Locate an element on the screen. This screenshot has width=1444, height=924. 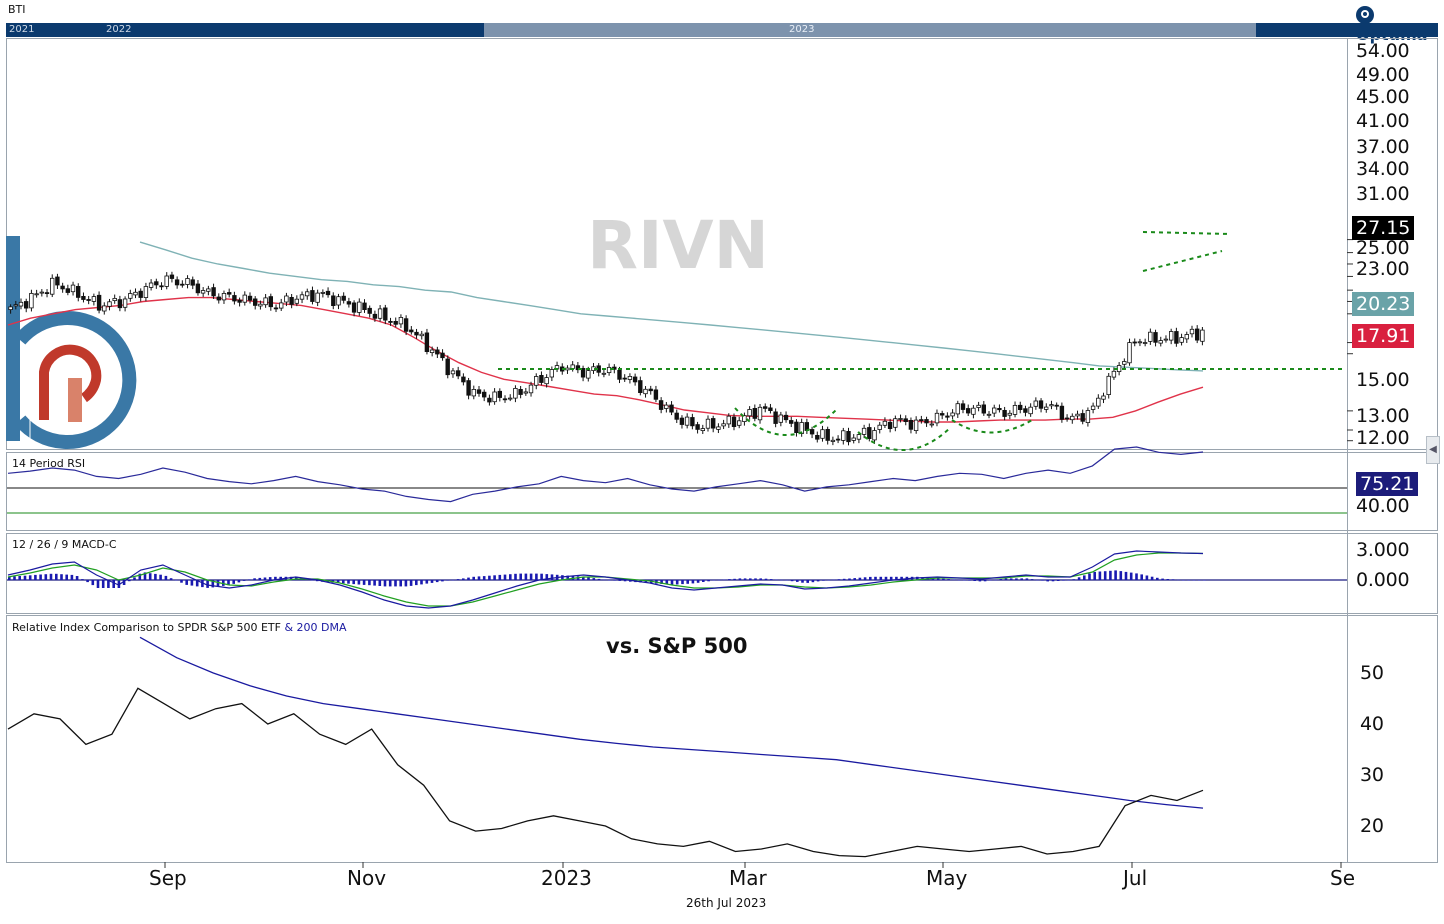
rsi-path is located at coordinates (605, 474).